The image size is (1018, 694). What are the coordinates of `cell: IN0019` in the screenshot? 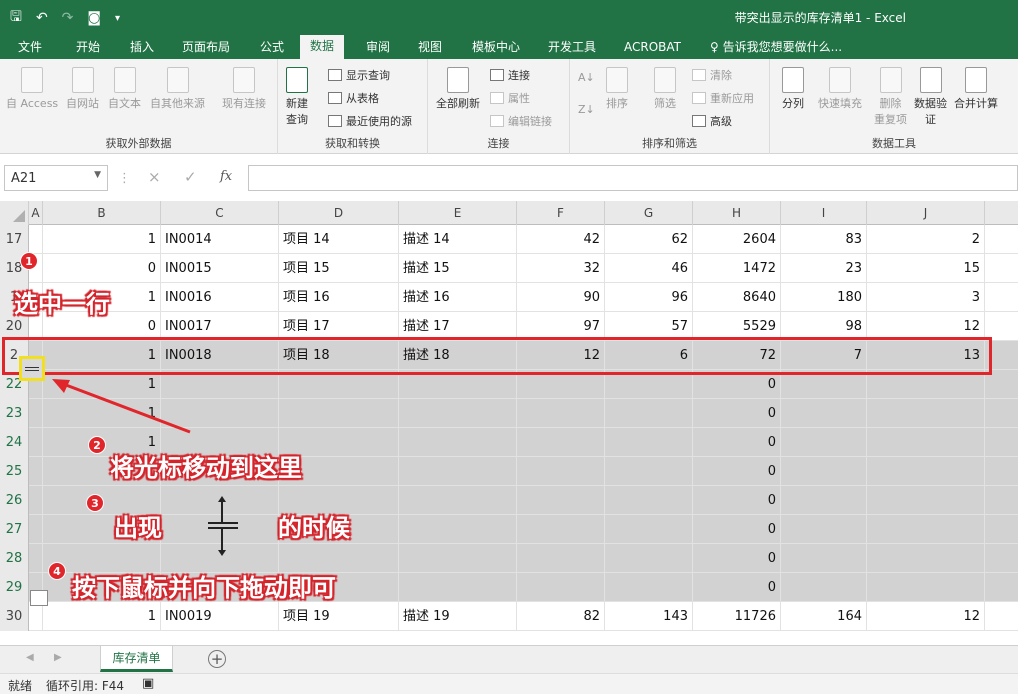 It's located at (220, 616).